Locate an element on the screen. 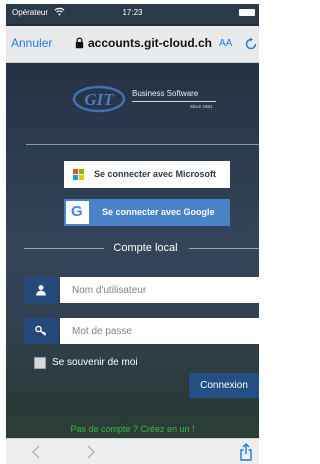 Image resolution: width=320 pixels, height=464 pixels. username-field is located at coordinates (159, 290).